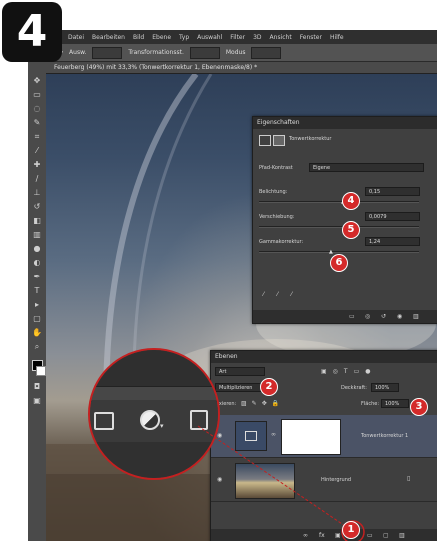 This screenshot has width=437, height=541. What do you see at coordinates (281, 483) in the screenshot?
I see `callout-connector` at bounding box center [281, 483].